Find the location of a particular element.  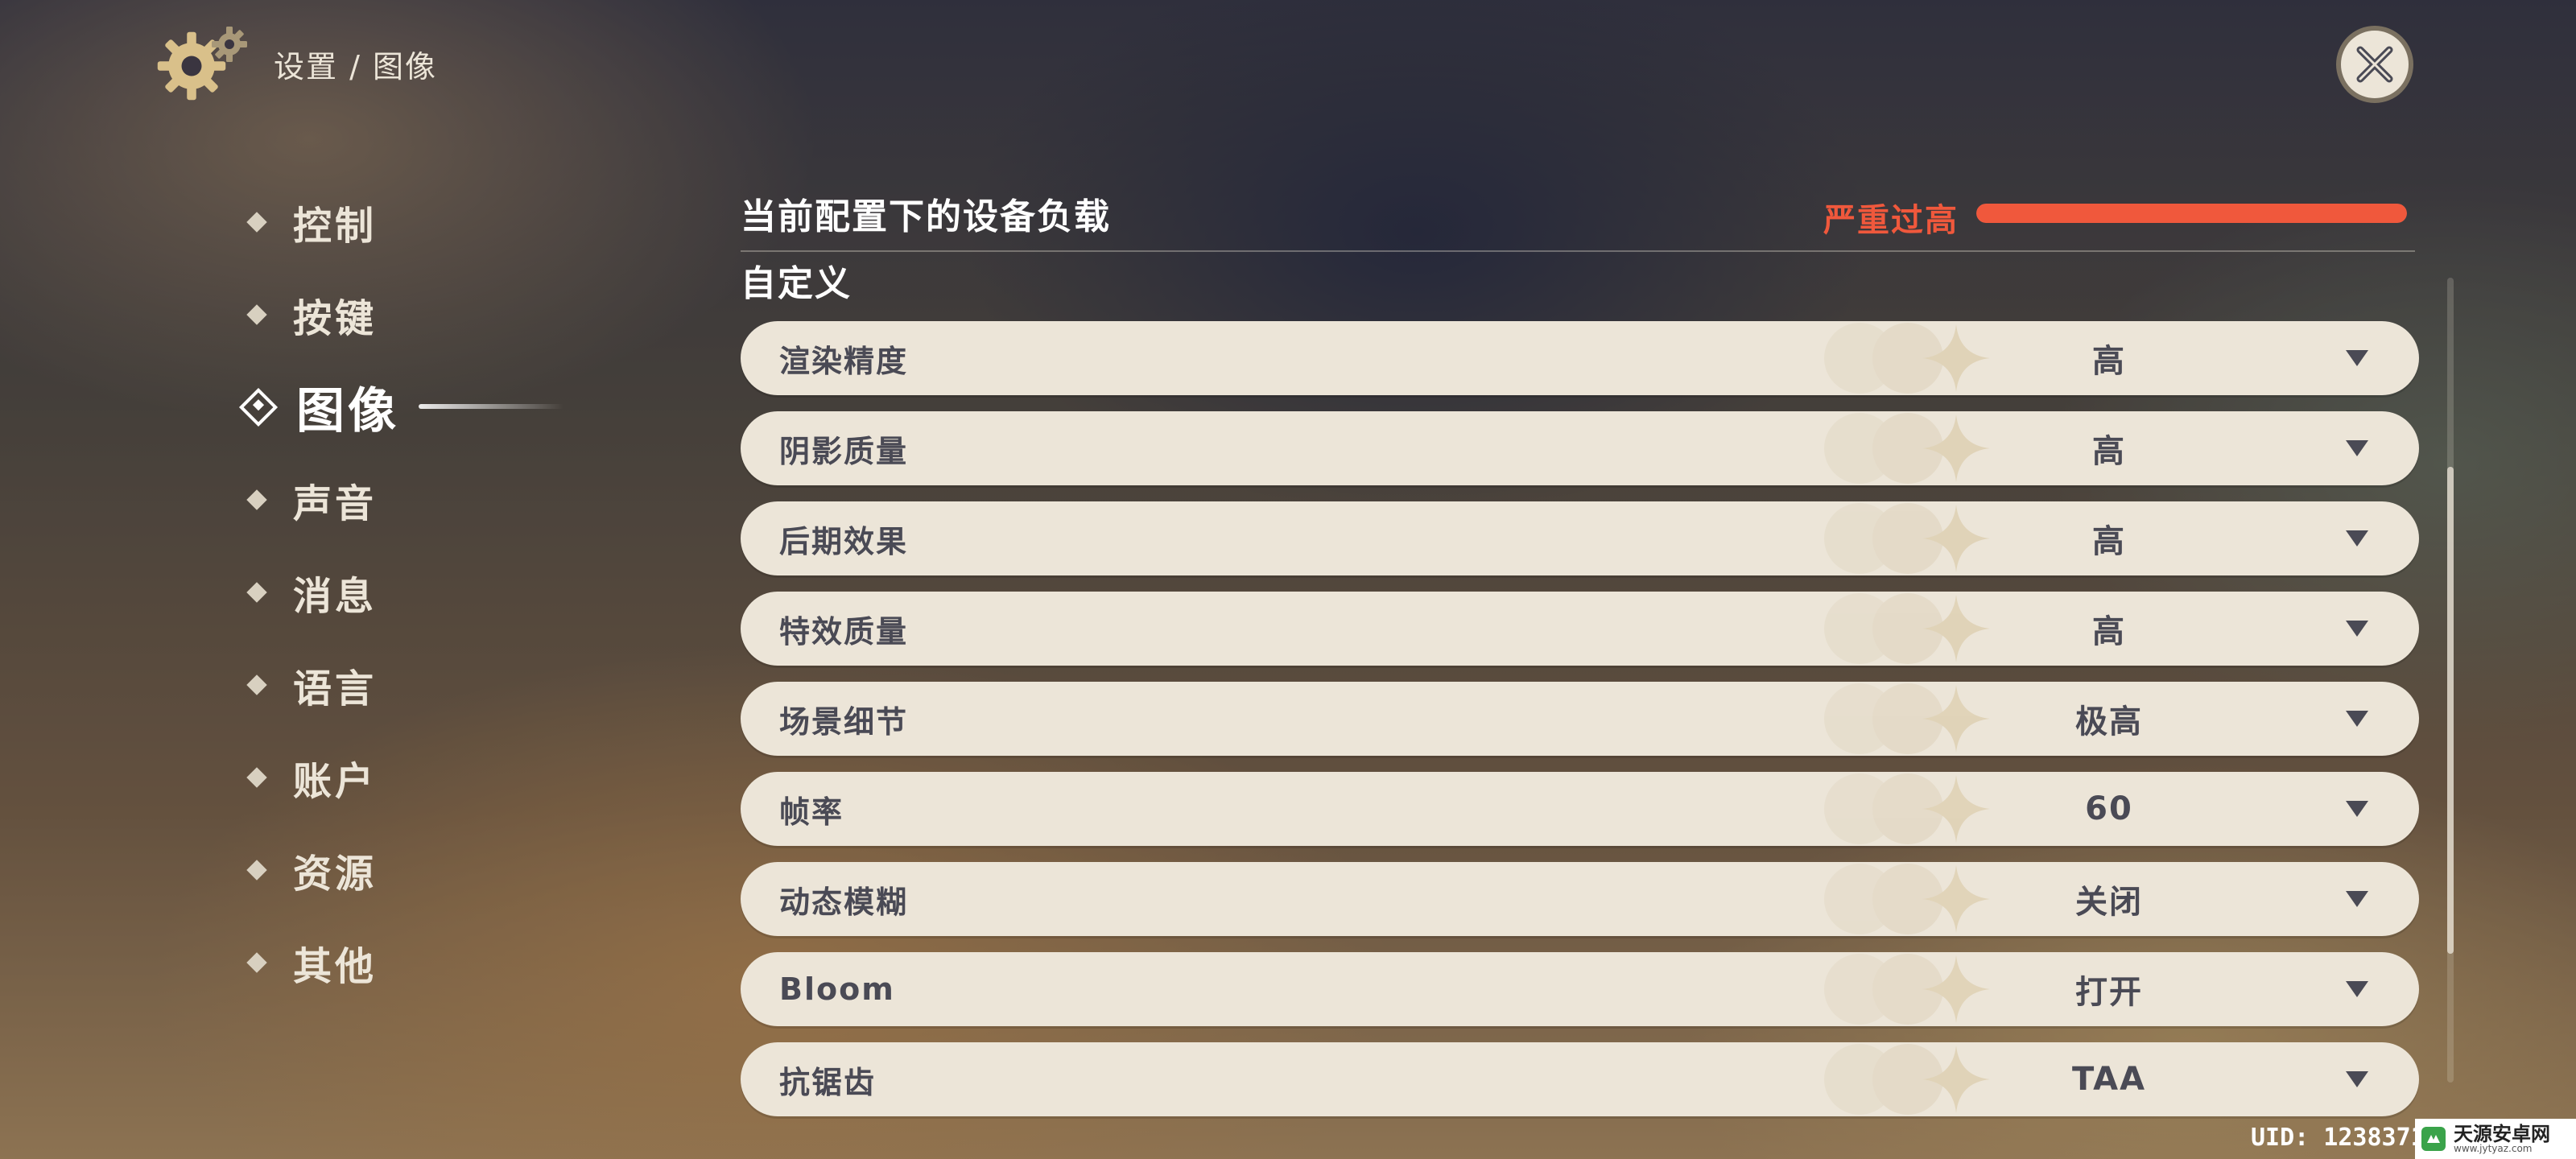

setting-row: 后期效果 高 is located at coordinates (1580, 538).